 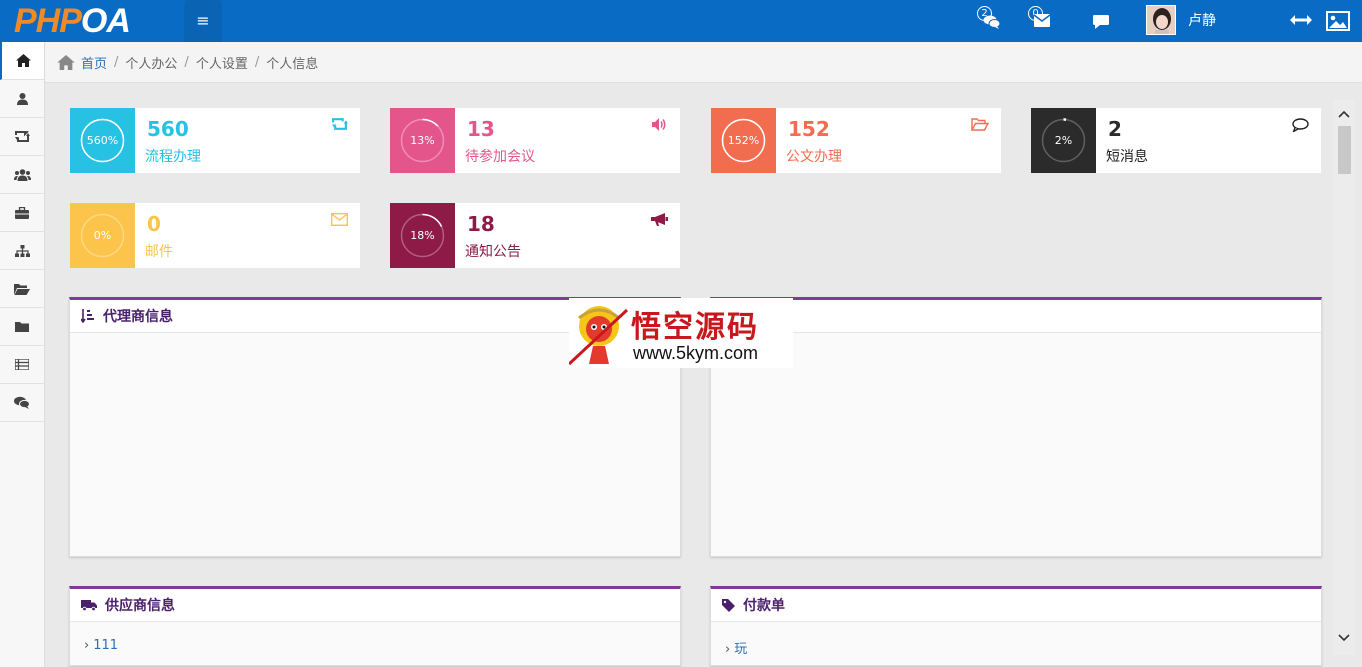 I want to click on stat-box-messages: 2% 2 短消息, so click(x=1176, y=140).